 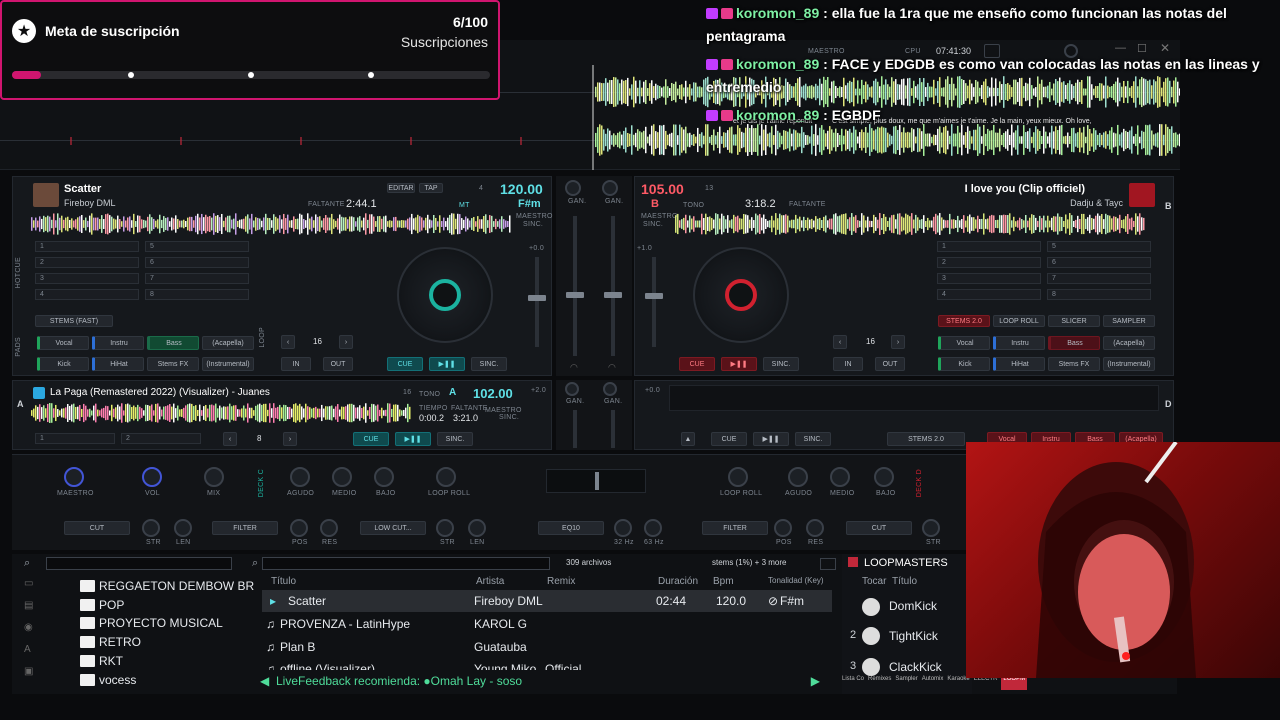 I want to click on gain-knob-left, so click(x=573, y=188).